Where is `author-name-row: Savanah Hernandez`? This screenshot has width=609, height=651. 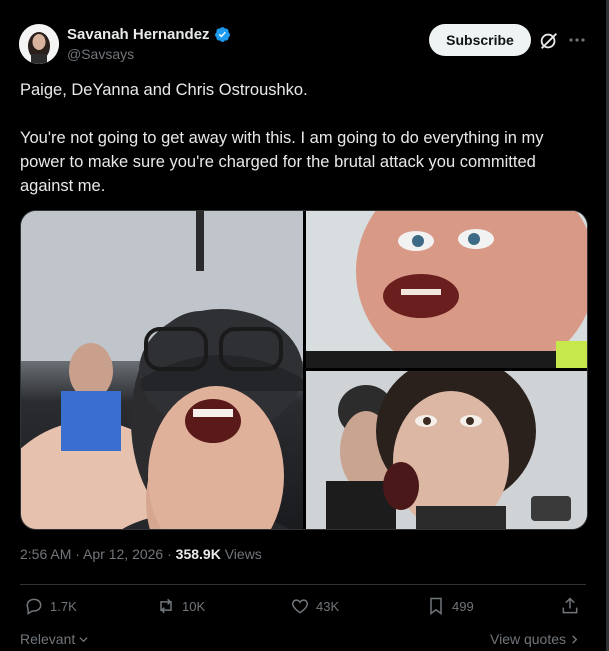
author-name-row: Savanah Hernandez is located at coordinates (149, 34).